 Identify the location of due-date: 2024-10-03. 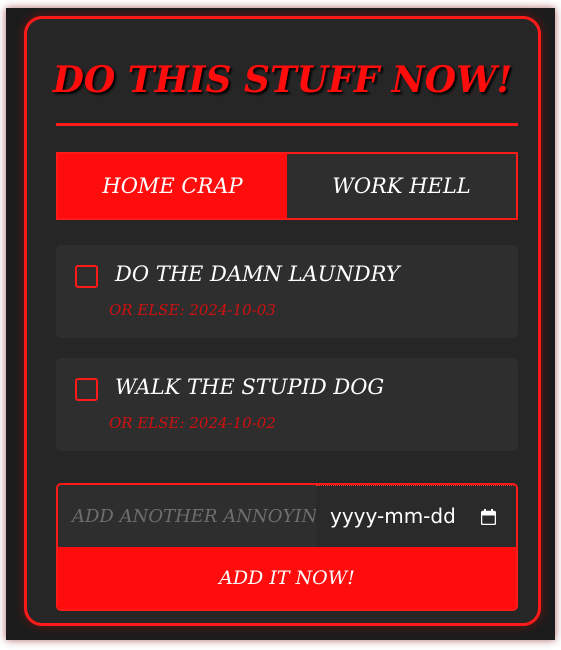
(232, 310).